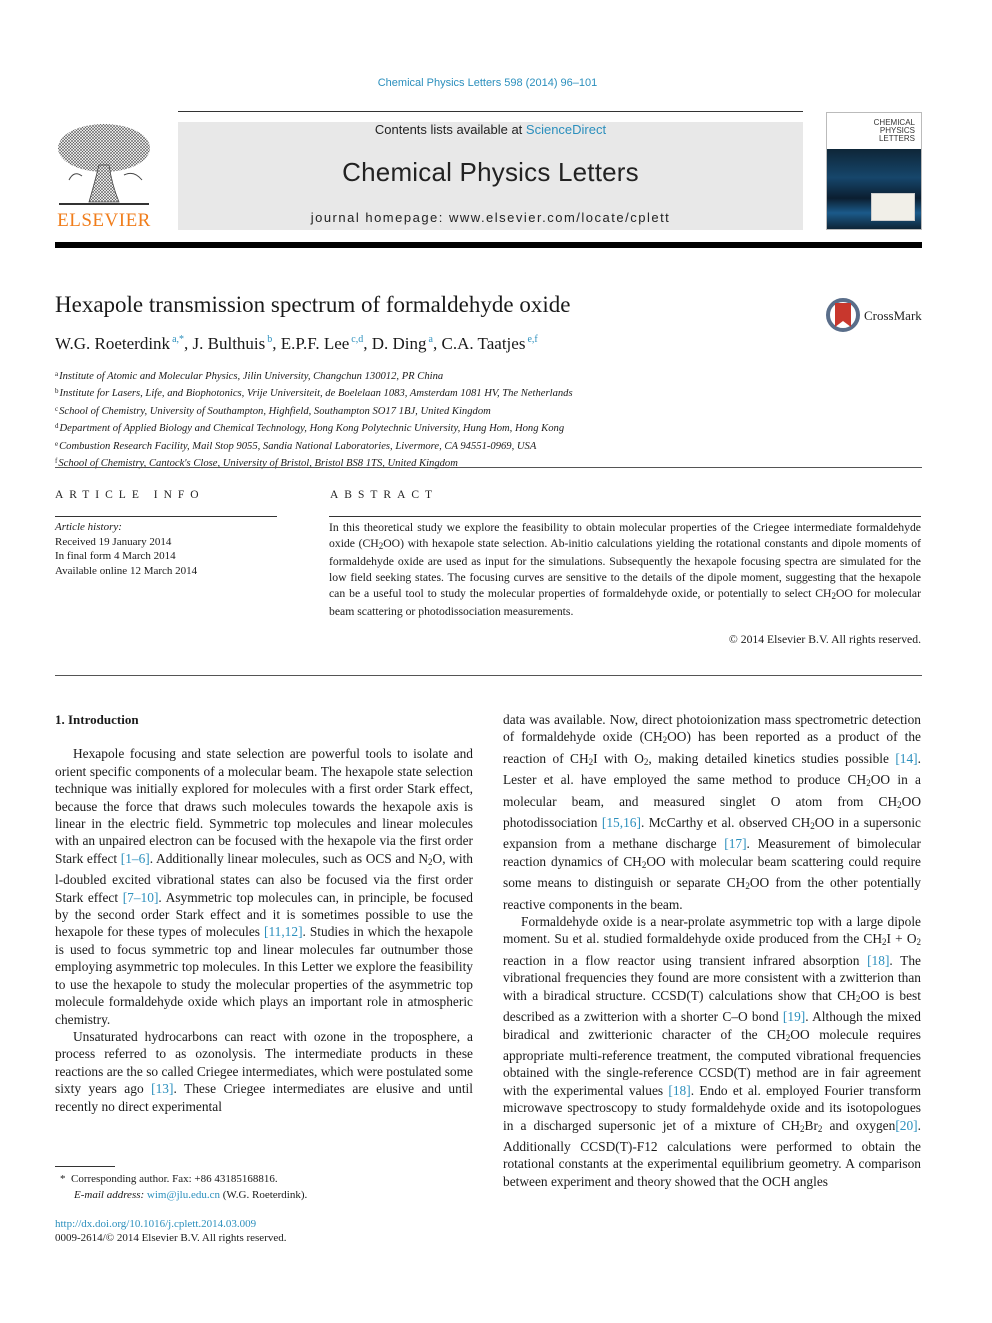 Image resolution: width=992 pixels, height=1323 pixels. I want to click on author-name: E.P.F. Lee, so click(315, 343).